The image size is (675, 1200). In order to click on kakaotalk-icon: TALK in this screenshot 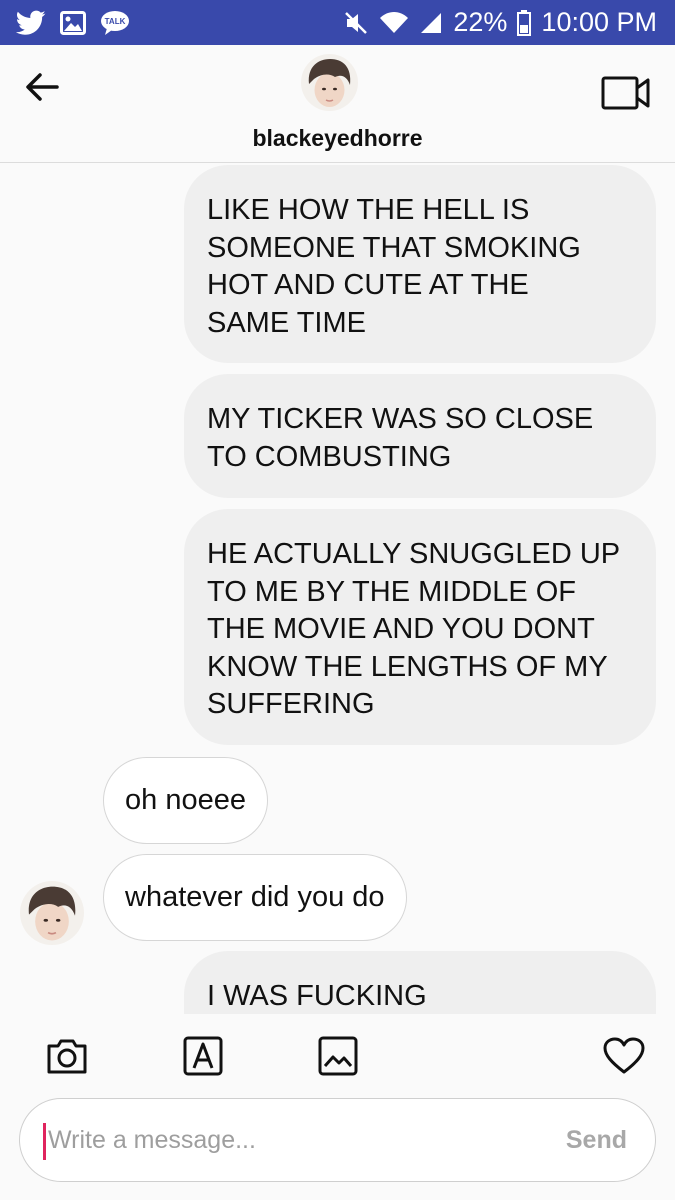, I will do `click(115, 23)`.